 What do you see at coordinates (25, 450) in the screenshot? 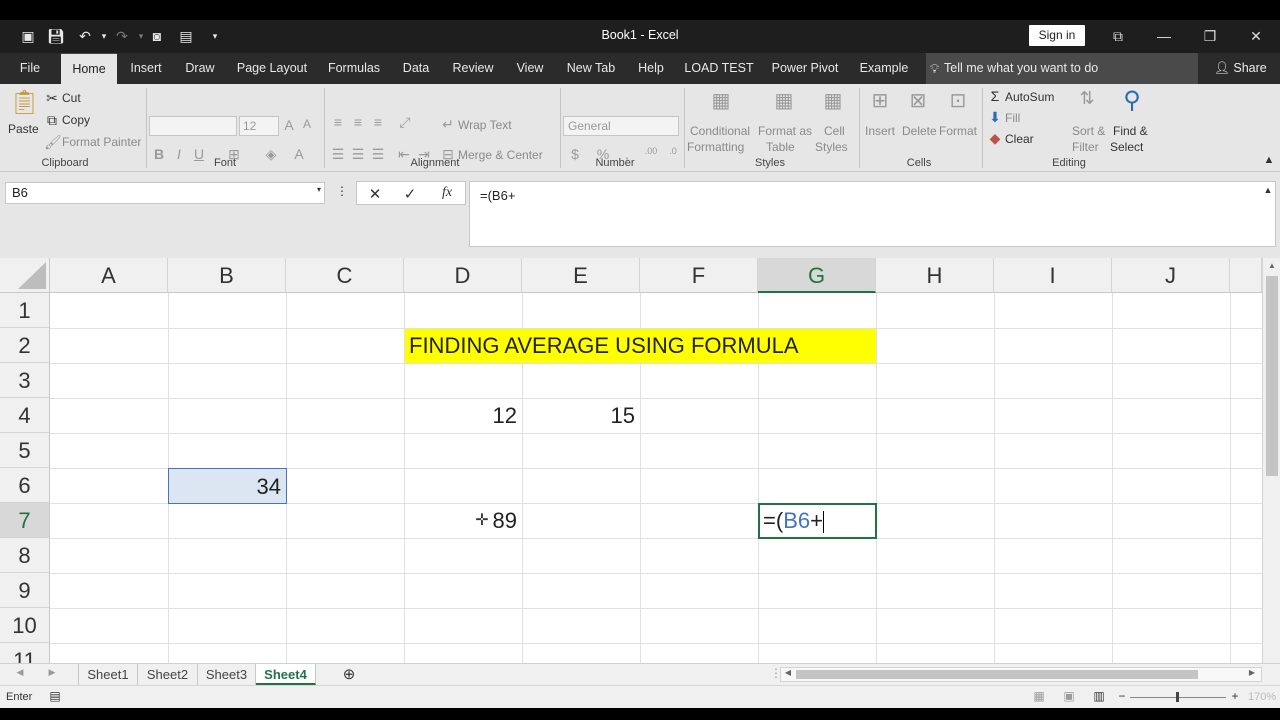
I see `row-header-5: 5` at bounding box center [25, 450].